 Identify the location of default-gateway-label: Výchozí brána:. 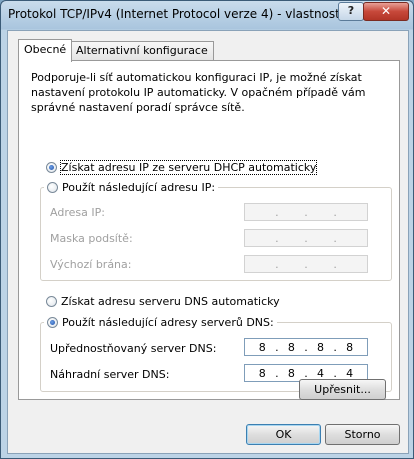
(91, 264).